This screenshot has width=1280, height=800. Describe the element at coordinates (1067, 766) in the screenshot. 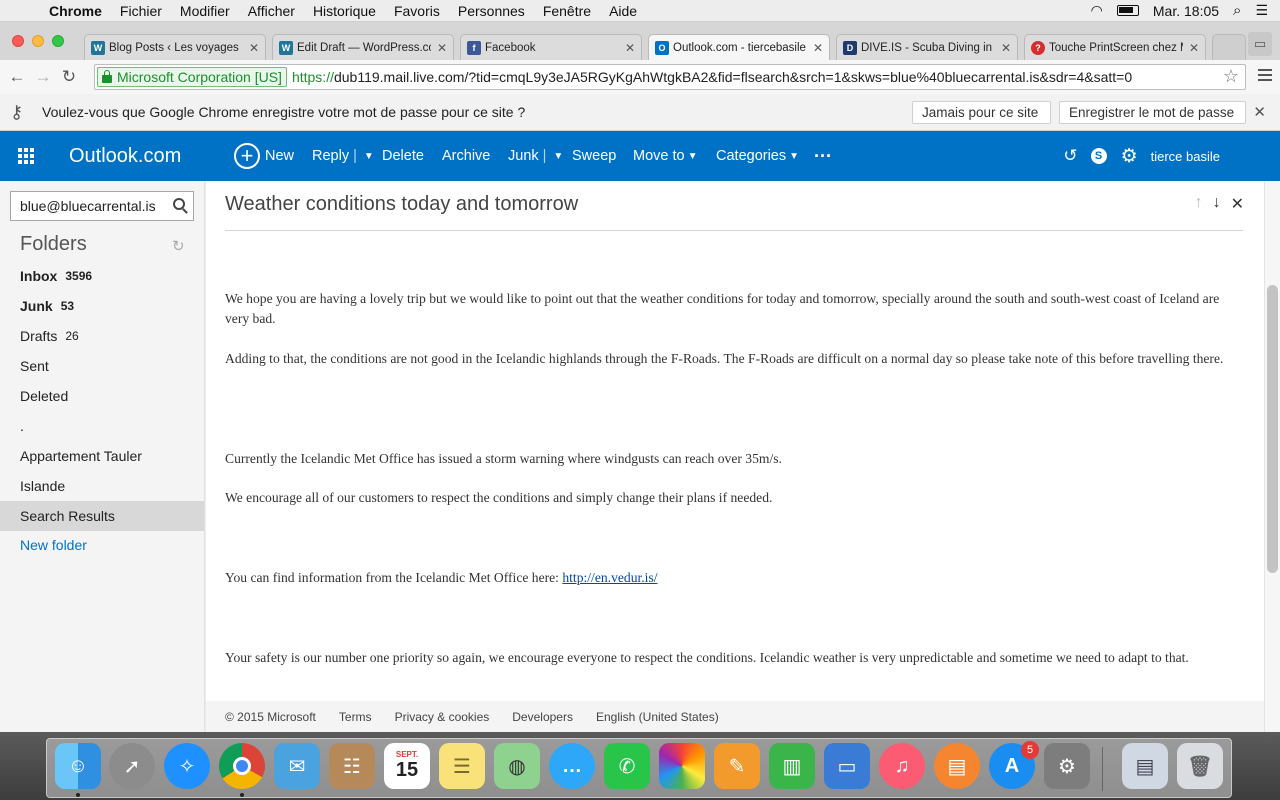

I see `system-preferences-icon: ⚙` at that location.